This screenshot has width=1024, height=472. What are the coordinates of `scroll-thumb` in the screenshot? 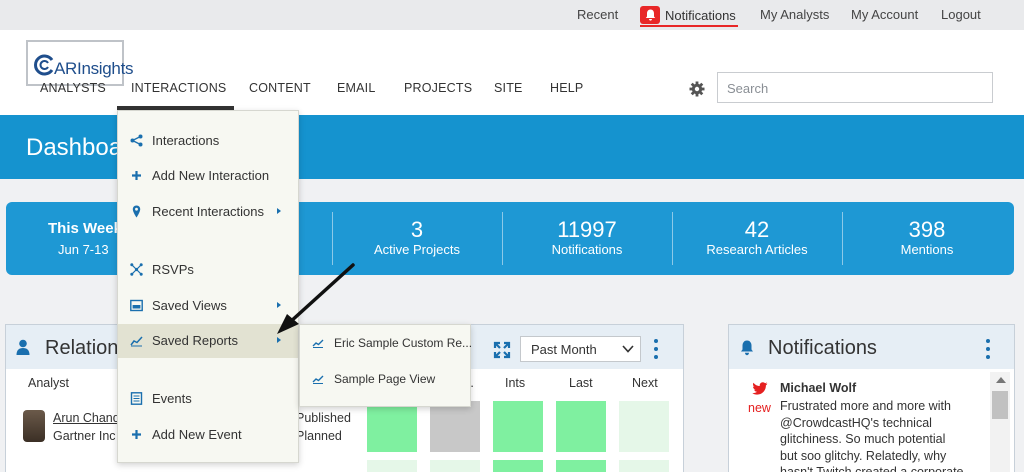 It's located at (1000, 405).